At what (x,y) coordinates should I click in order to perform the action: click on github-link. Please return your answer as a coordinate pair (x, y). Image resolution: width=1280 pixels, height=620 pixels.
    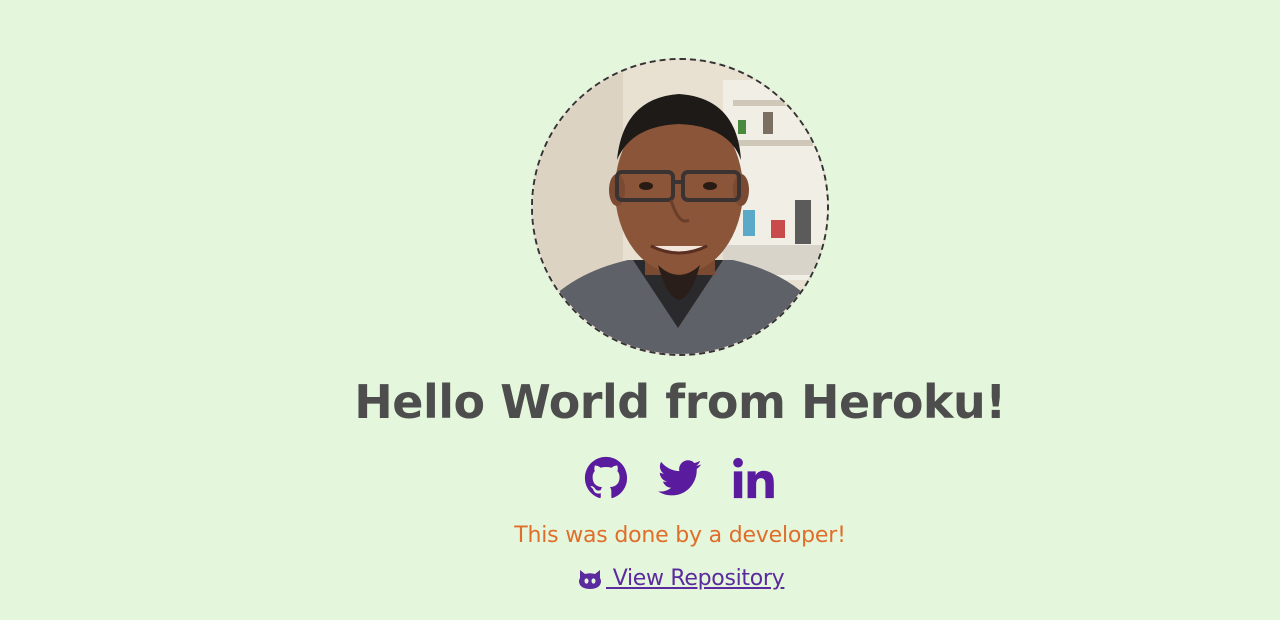
    Looking at the image, I should click on (606, 478).